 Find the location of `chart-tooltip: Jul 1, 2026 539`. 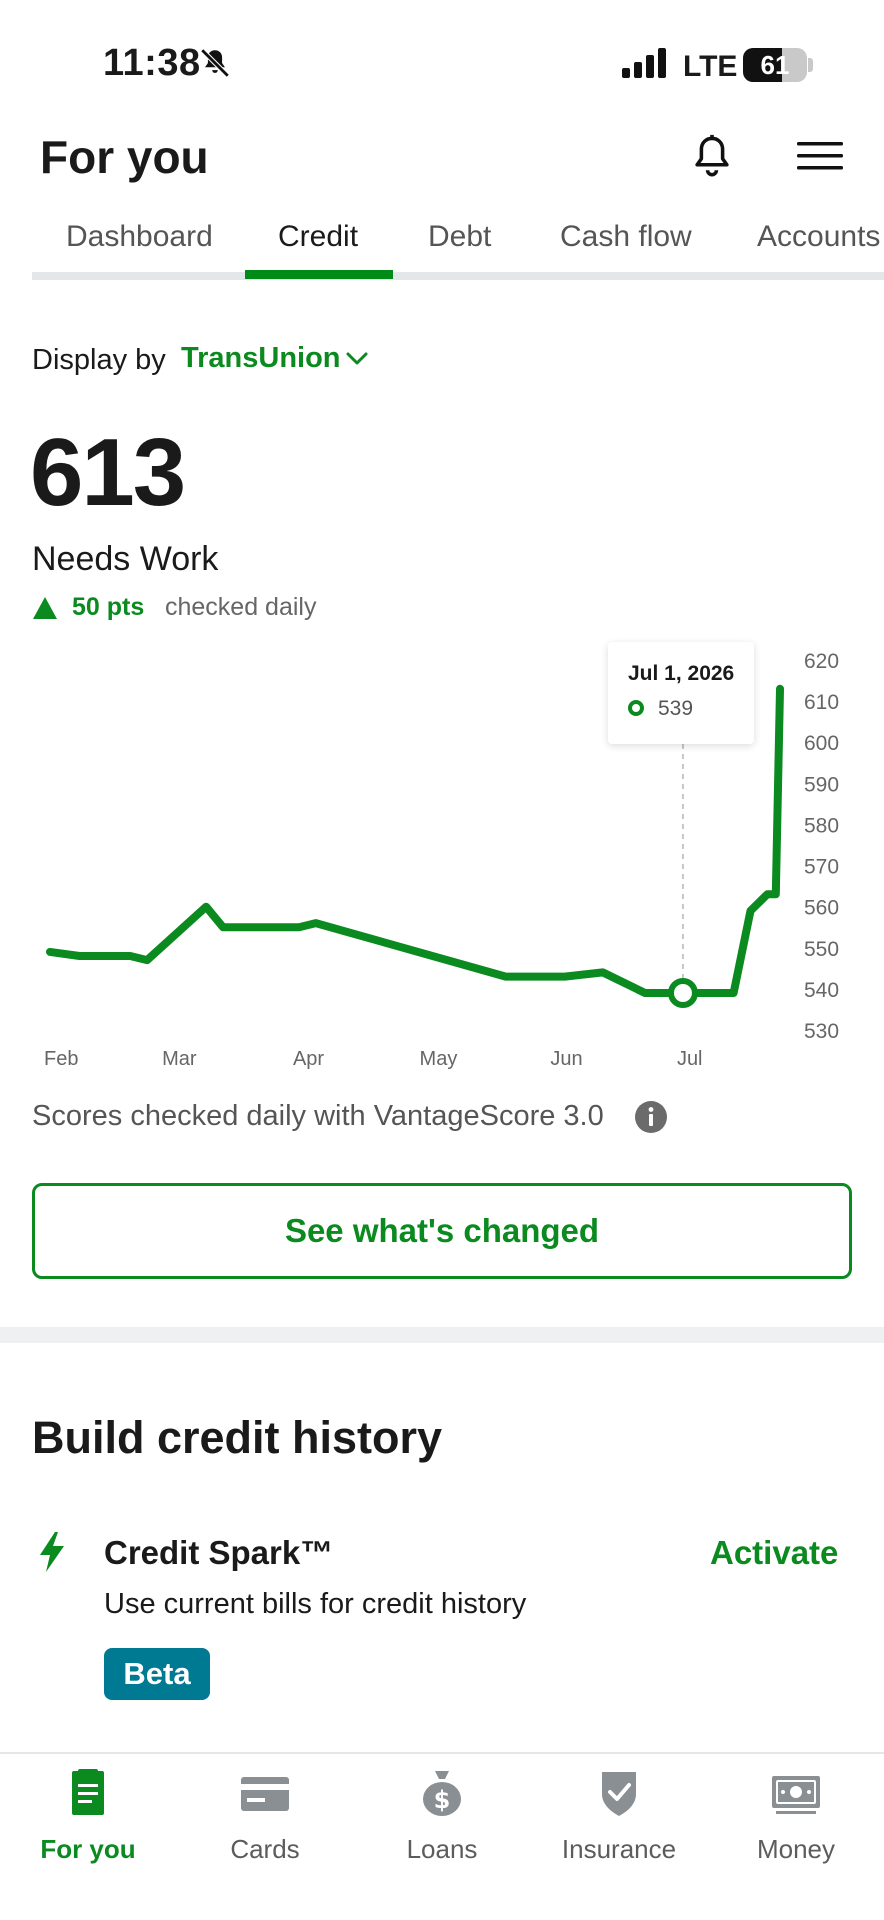

chart-tooltip: Jul 1, 2026 539 is located at coordinates (681, 693).